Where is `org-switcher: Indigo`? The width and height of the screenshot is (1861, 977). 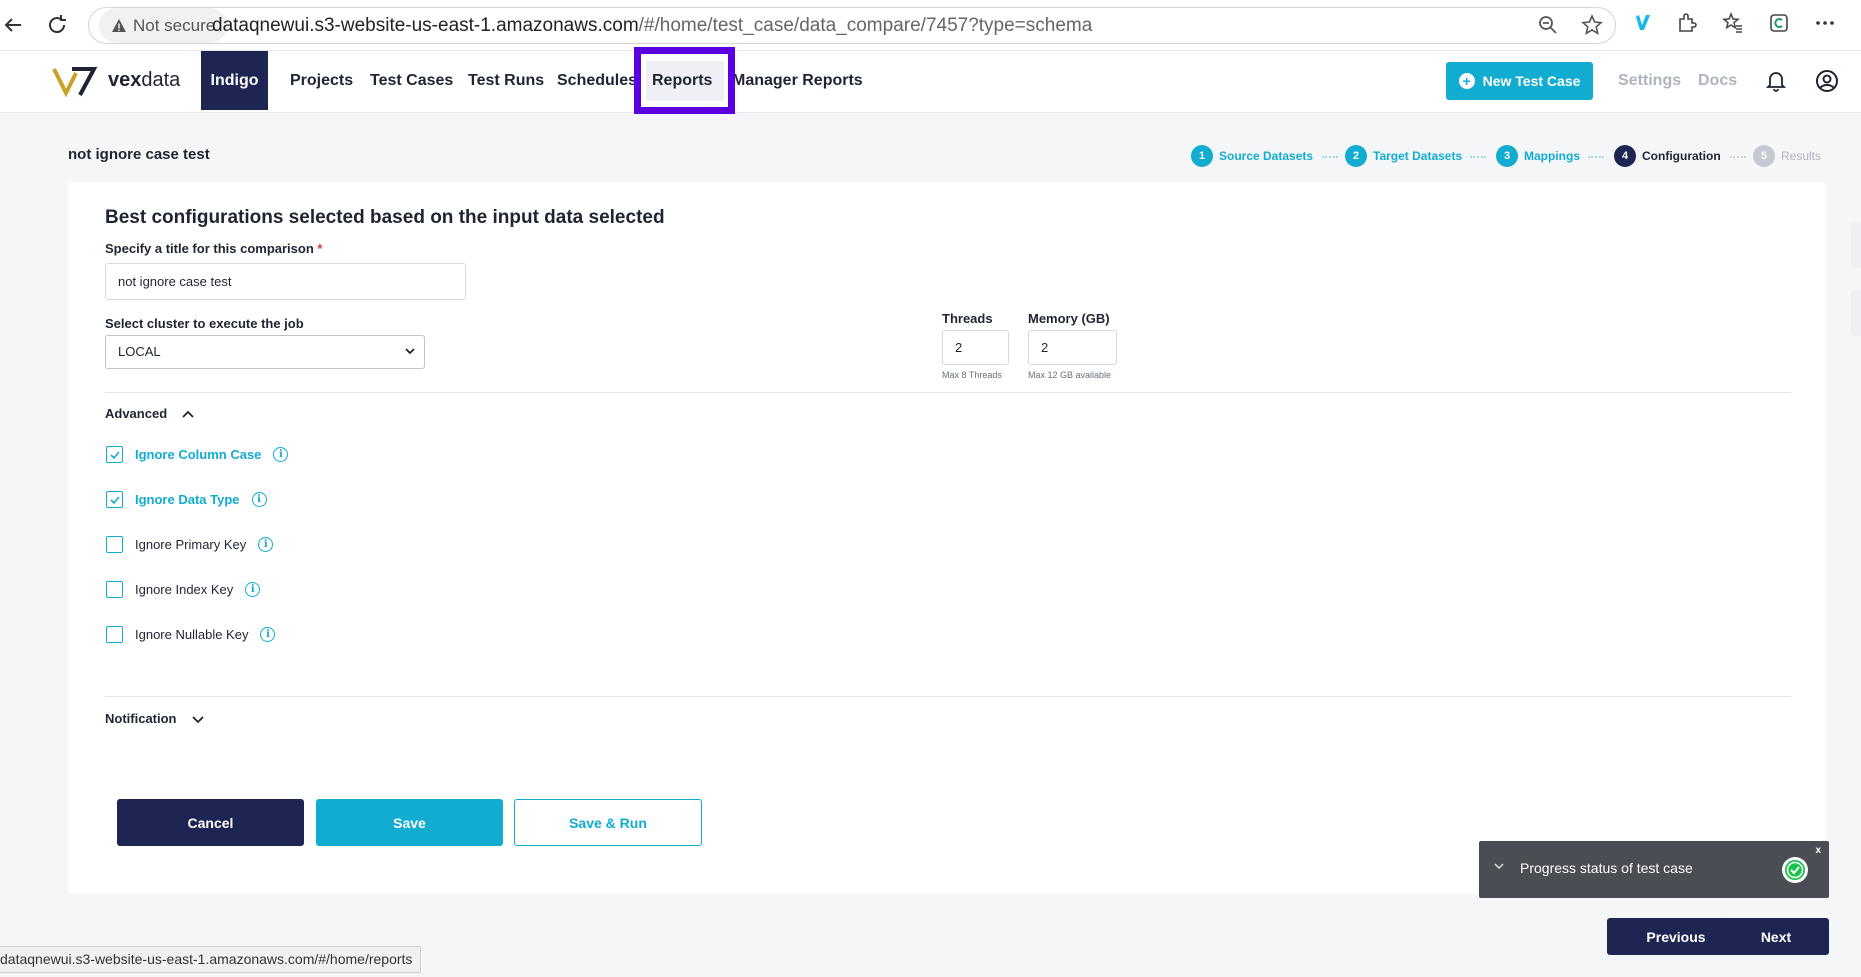 org-switcher: Indigo is located at coordinates (234, 80).